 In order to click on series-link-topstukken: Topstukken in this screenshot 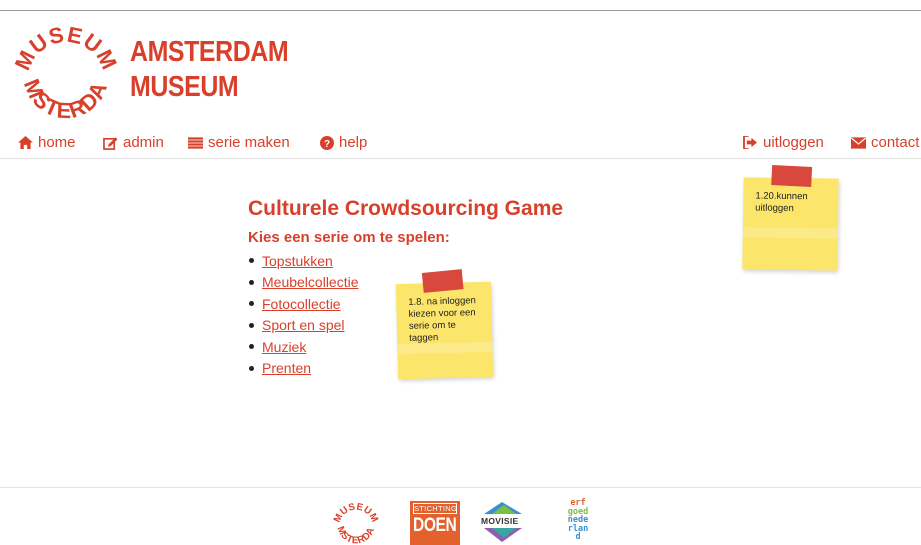, I will do `click(297, 261)`.